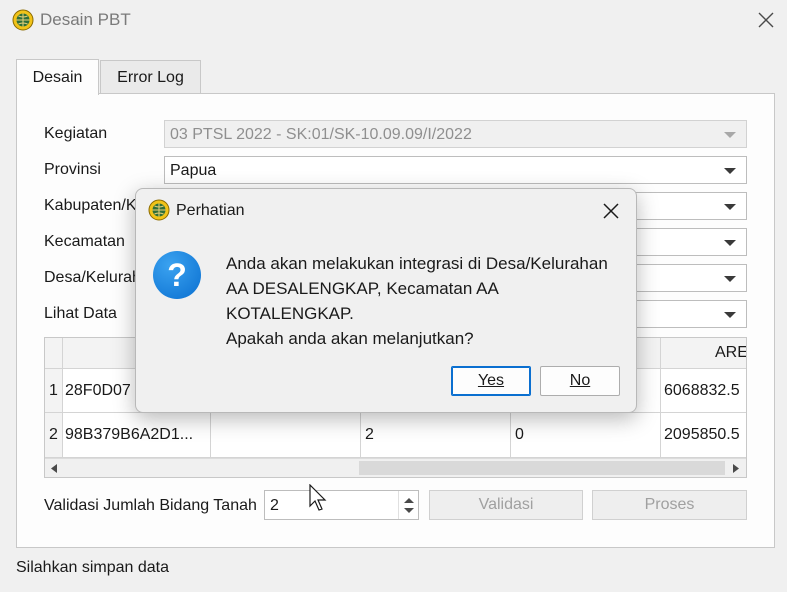 This screenshot has height=592, width=787. I want to click on kabupaten-label: Kabupaten/Ko, so click(95, 205).